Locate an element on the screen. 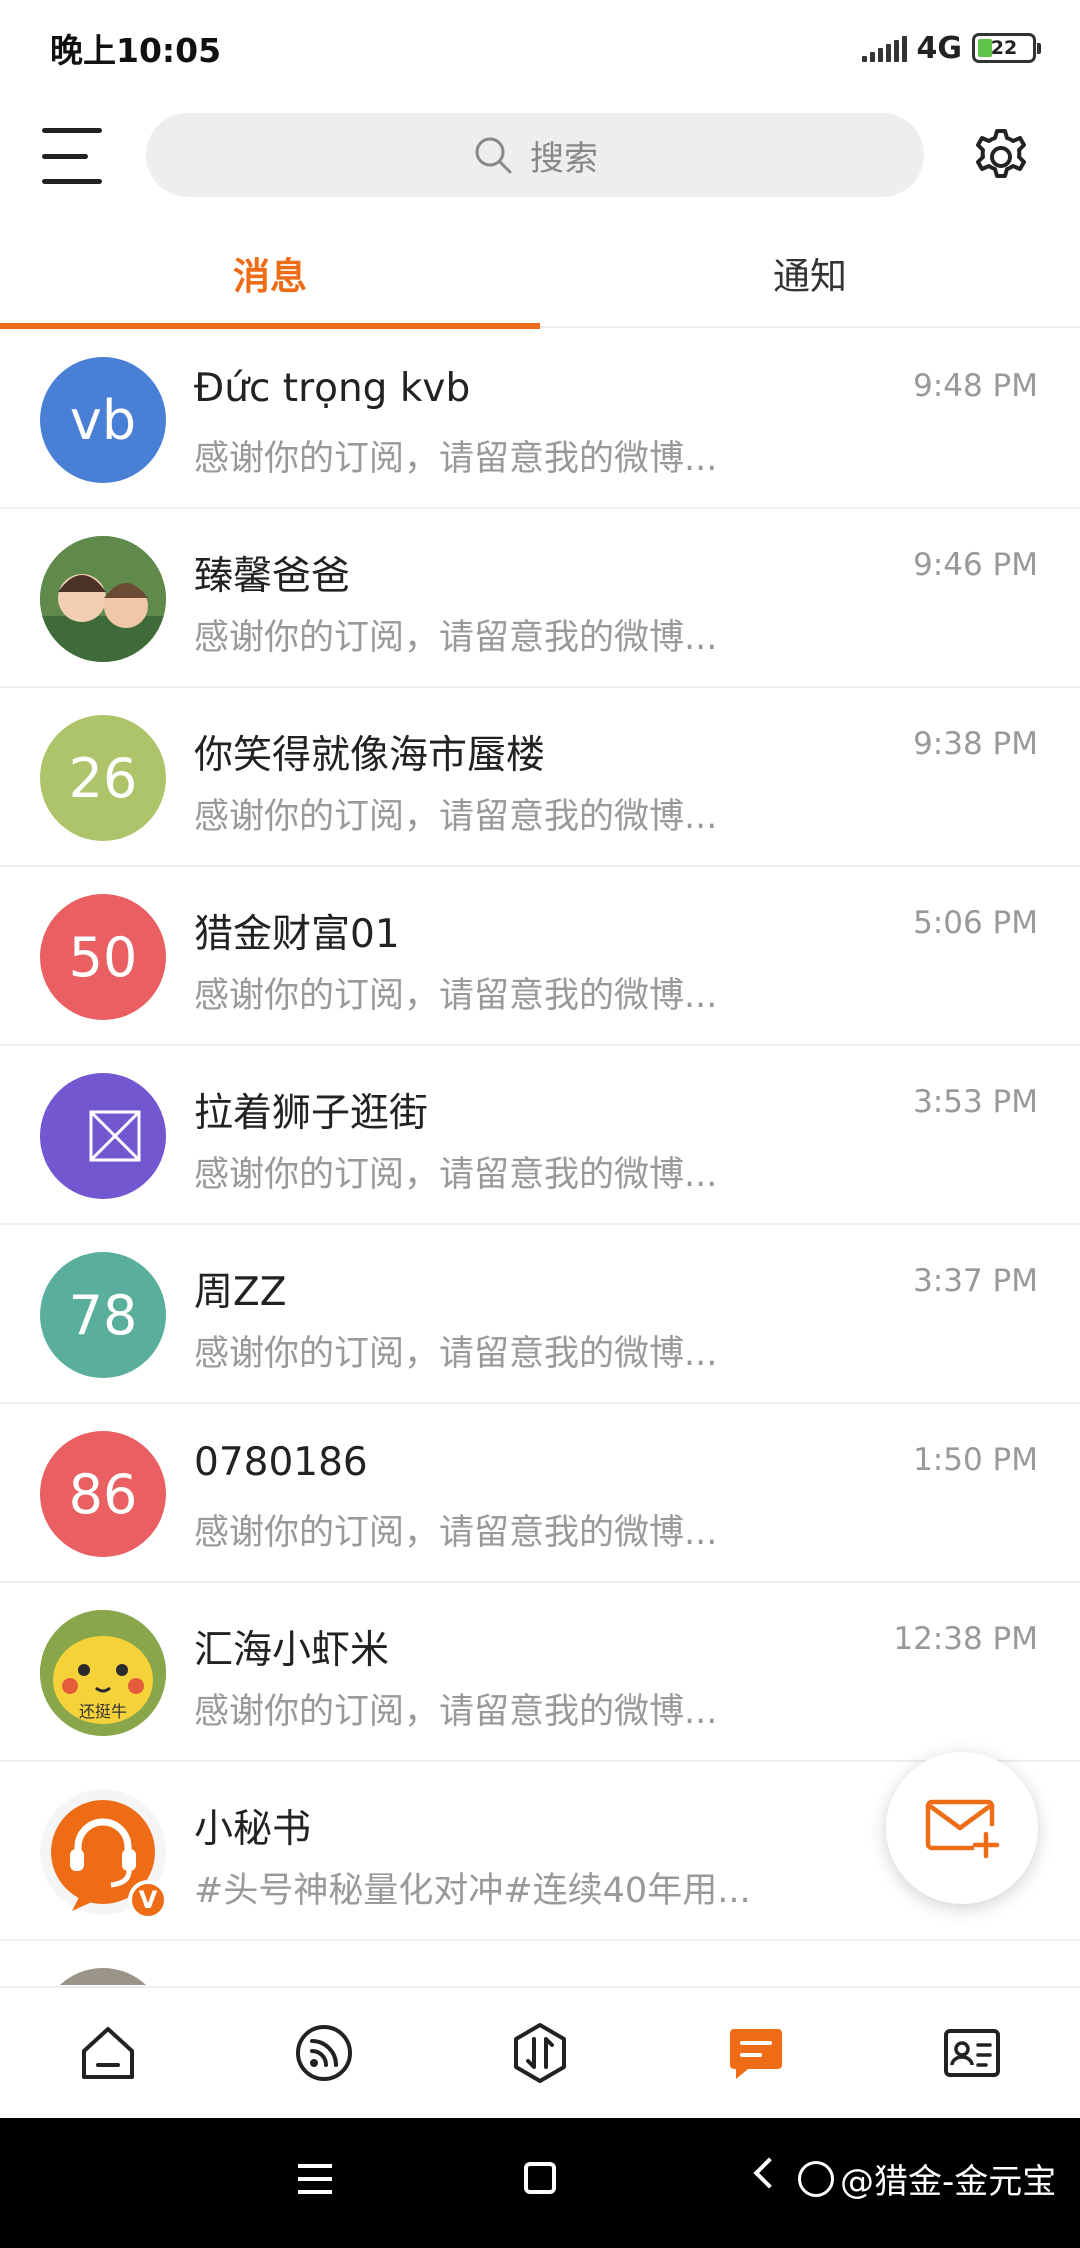 The image size is (1080, 2248). tab-bar: 消息 通知 is located at coordinates (540, 273).